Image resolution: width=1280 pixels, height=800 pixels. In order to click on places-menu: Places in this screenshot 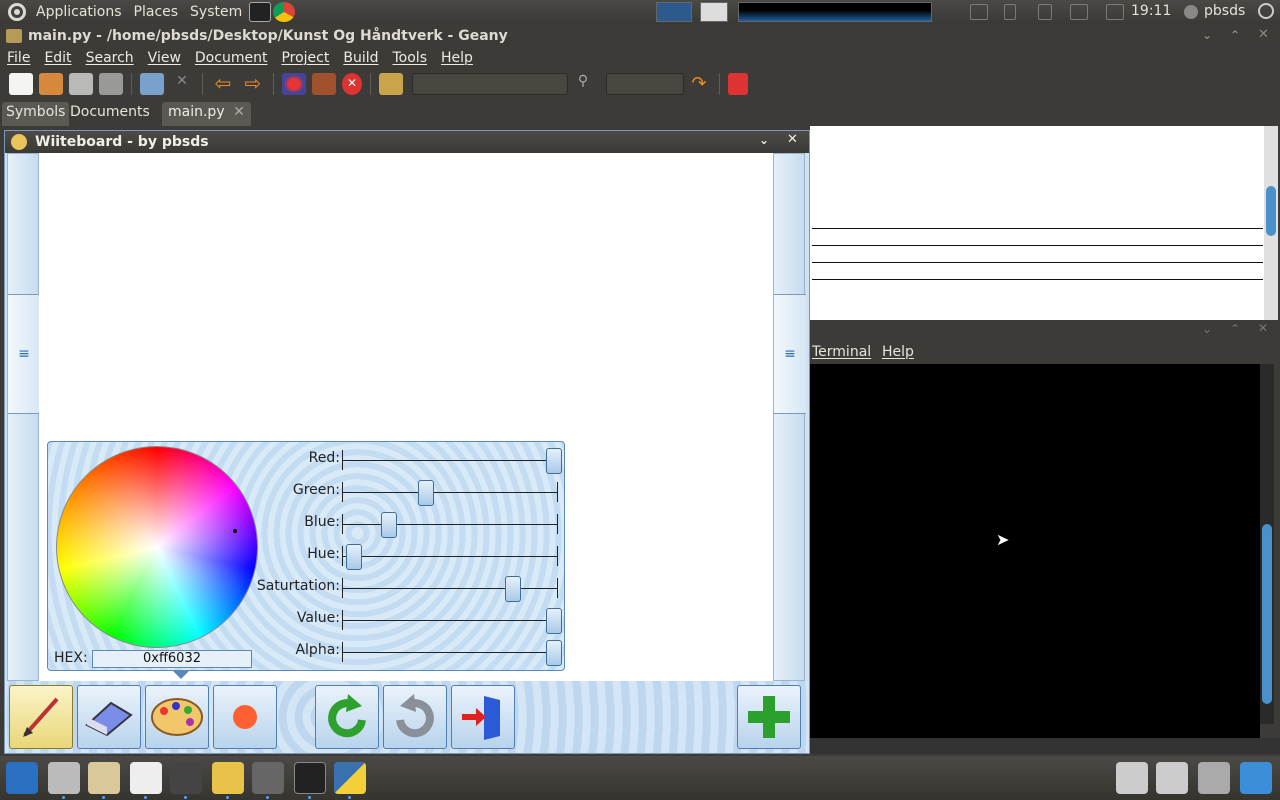, I will do `click(156, 12)`.